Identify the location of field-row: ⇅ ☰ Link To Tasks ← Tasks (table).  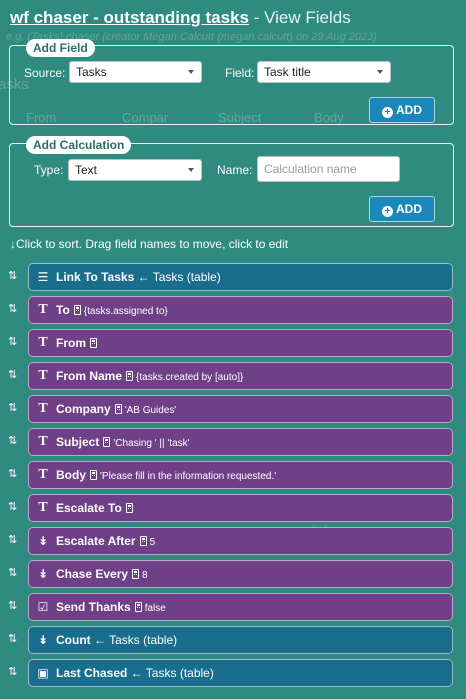
(233, 277).